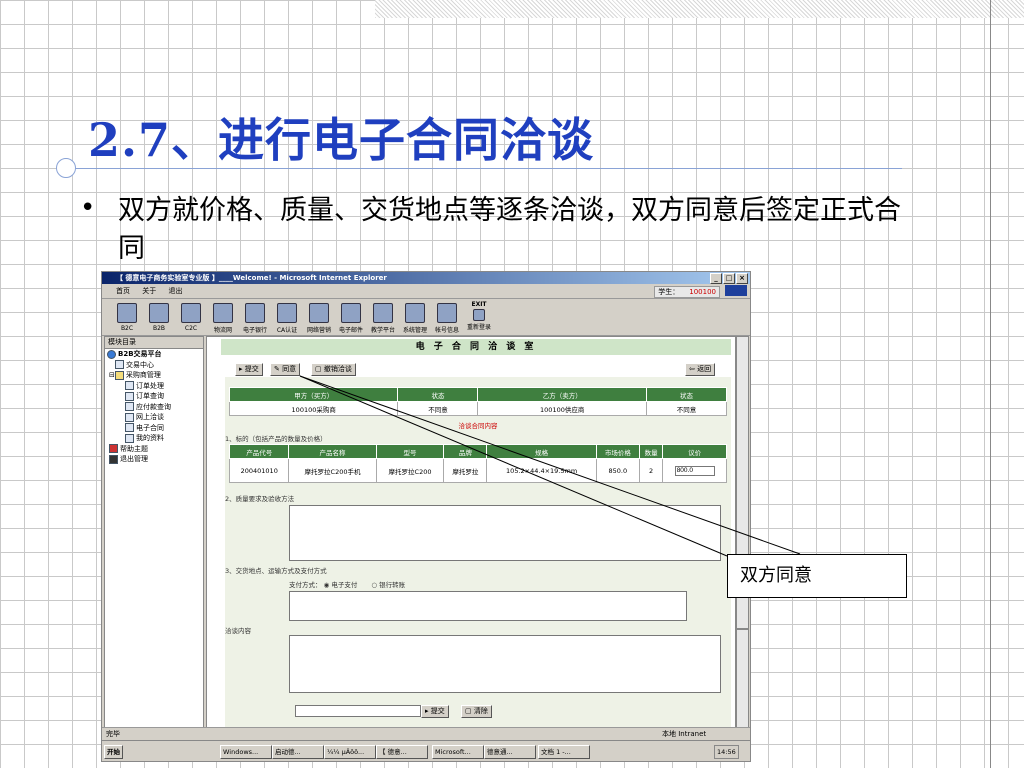  What do you see at coordinates (513, 466) in the screenshot?
I see `callout-line-top` at bounding box center [513, 466].